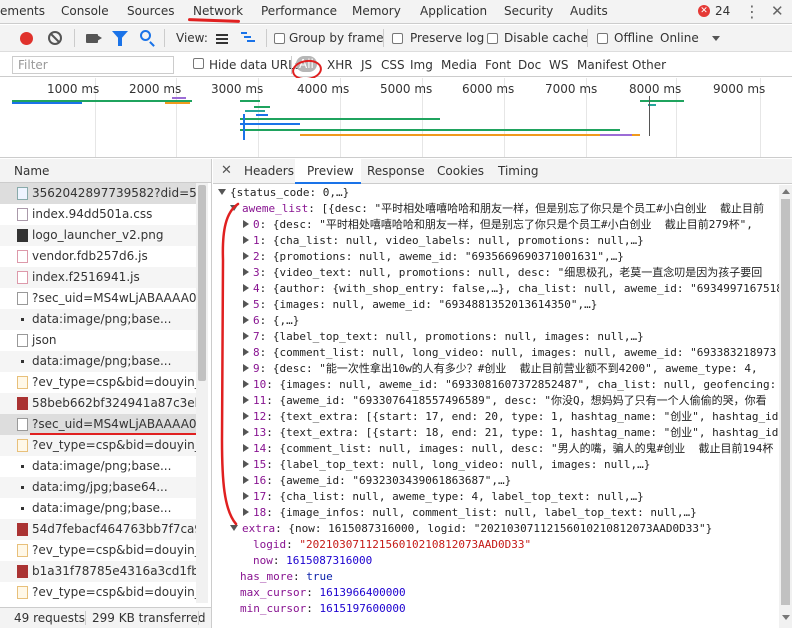 The height and width of the screenshot is (628, 792). Describe the element at coordinates (323, 593) in the screenshot. I see `json-max-cursor: max_cursor: 1613966400000` at that location.